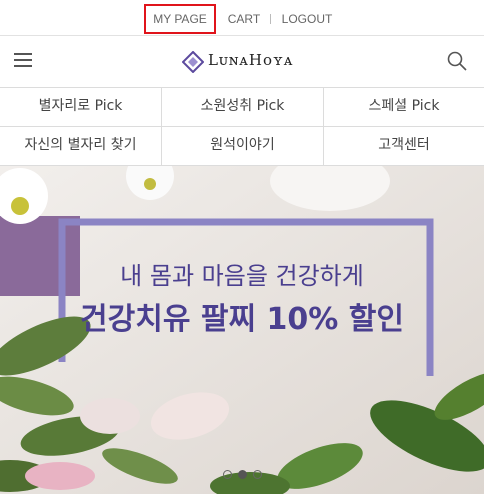 Image resolution: width=484 pixels, height=494 pixels. What do you see at coordinates (307, 19) in the screenshot?
I see `logout-link: LOGOUT` at bounding box center [307, 19].